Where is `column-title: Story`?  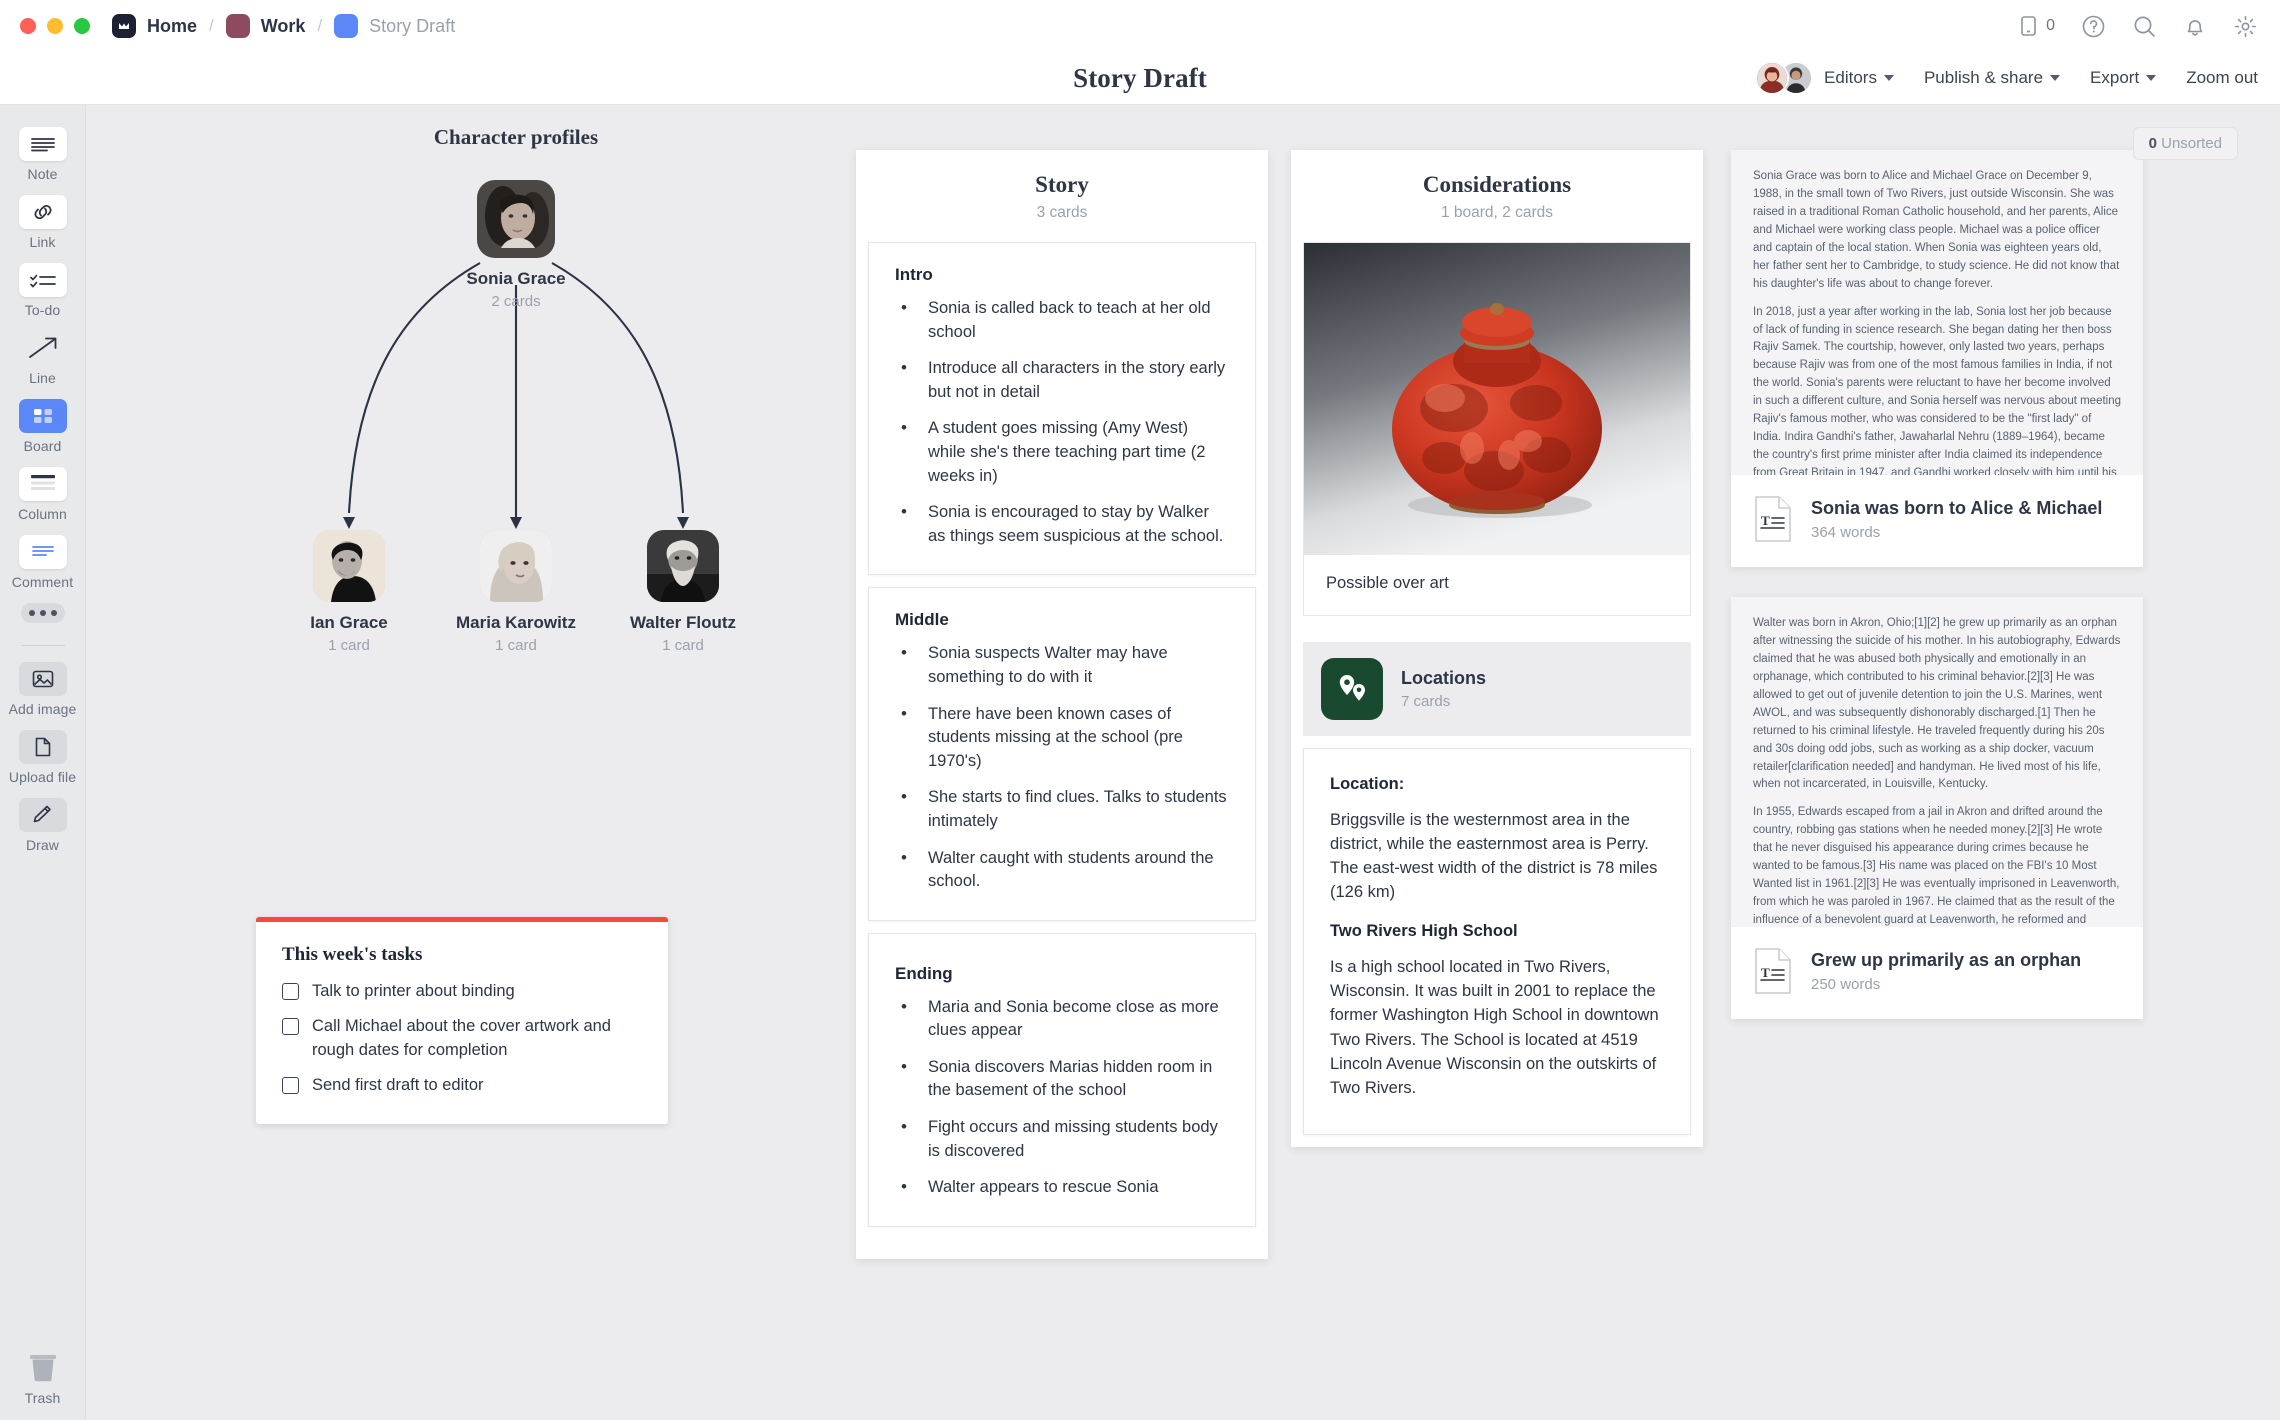
column-title: Story is located at coordinates (1062, 184).